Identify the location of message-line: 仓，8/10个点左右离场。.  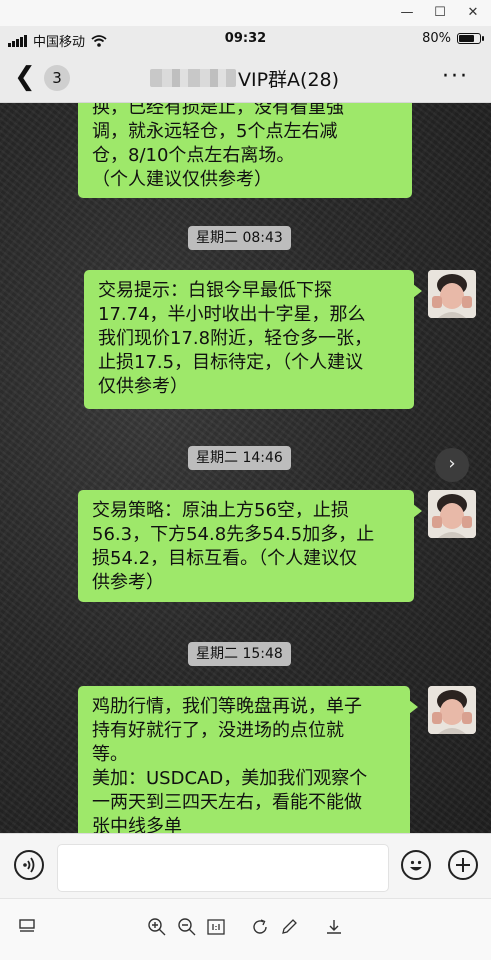
(193, 155).